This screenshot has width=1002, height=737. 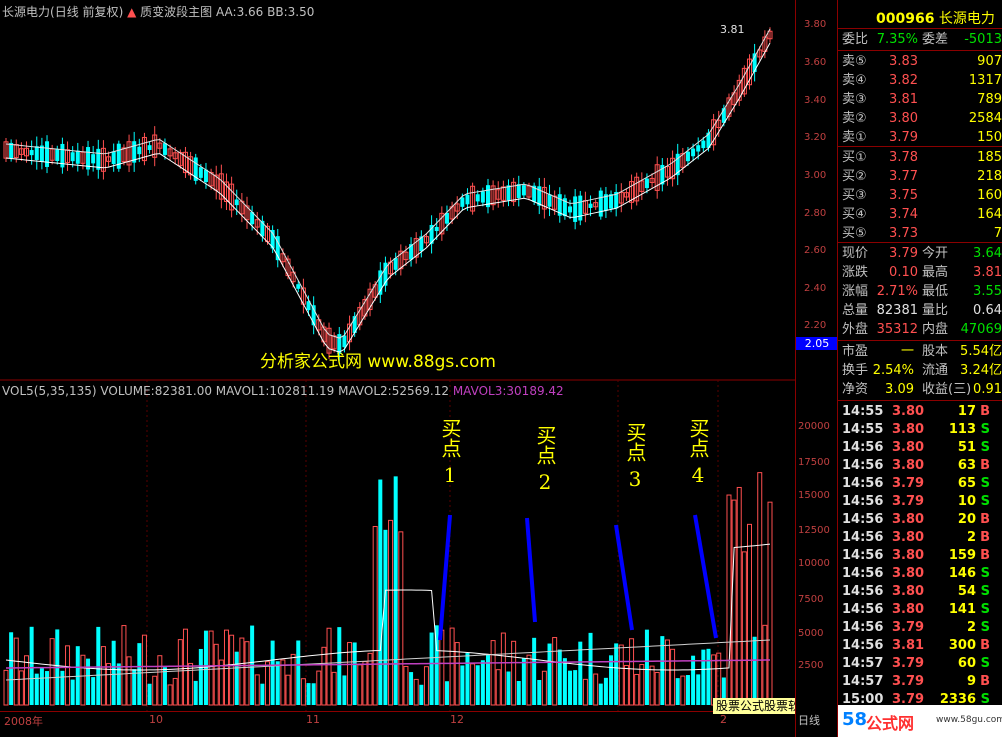 What do you see at coordinates (922, 118) in the screenshot?
I see `ask-row: 卖② 3.80 2584` at bounding box center [922, 118].